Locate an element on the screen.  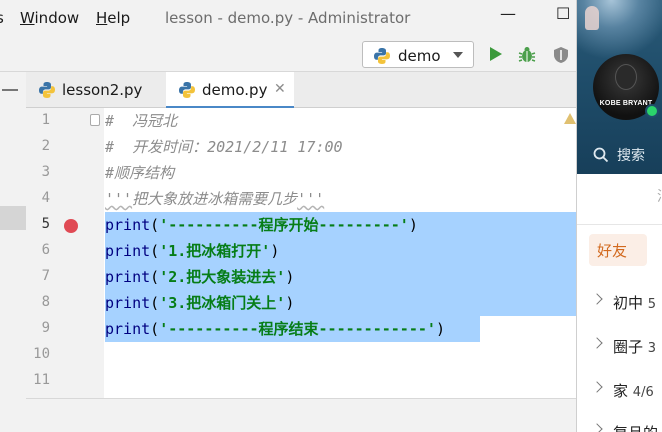
qq-search-box: 搜索 is located at coordinates (619, 155).